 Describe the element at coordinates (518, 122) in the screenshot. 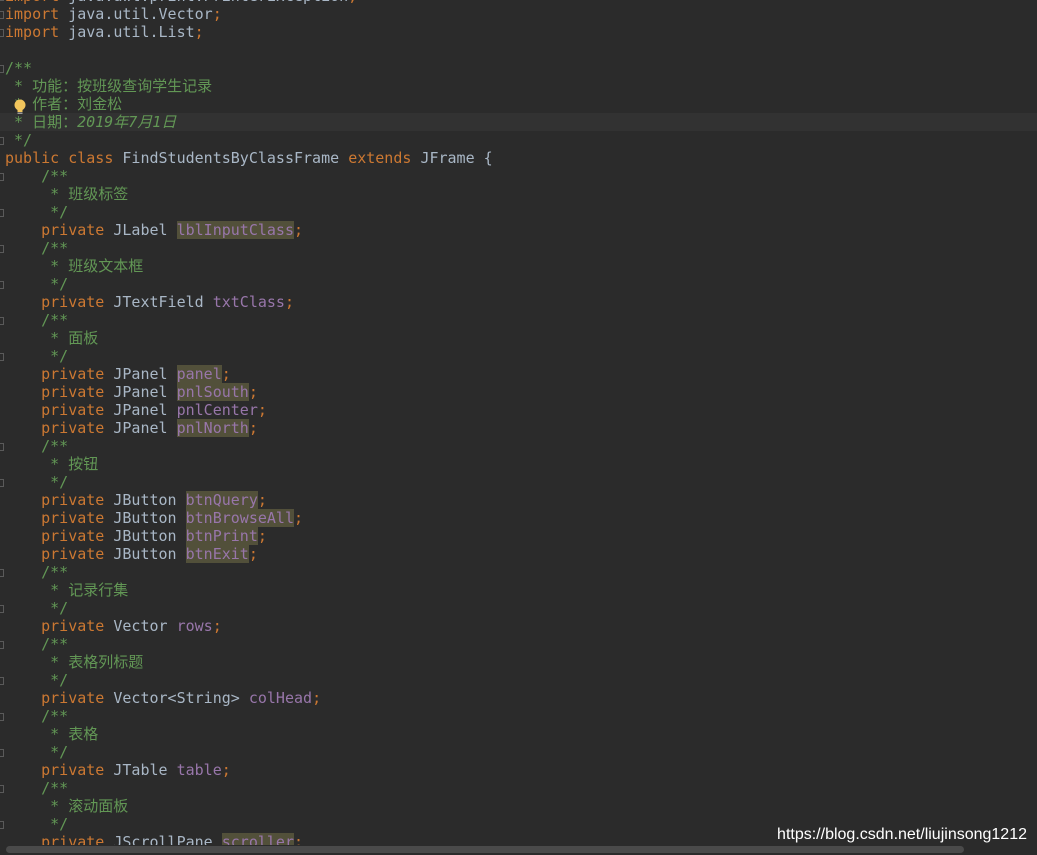

I see `code-line: * 日期：2019年7月1日` at that location.